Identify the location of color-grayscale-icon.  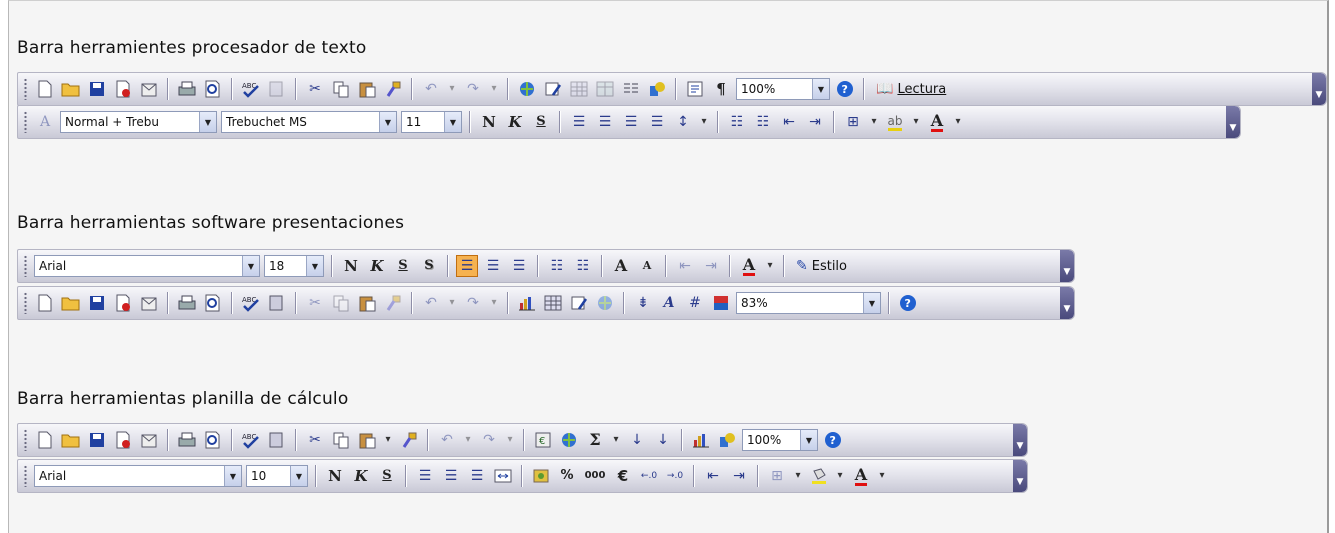
(721, 303).